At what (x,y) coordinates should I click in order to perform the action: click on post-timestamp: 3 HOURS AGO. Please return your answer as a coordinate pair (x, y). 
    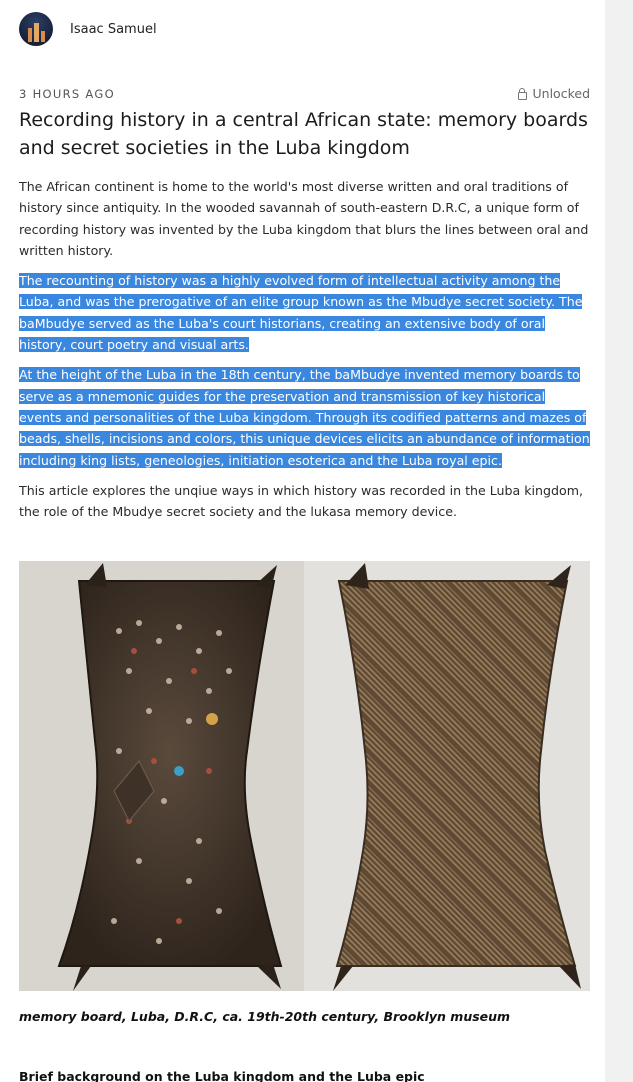
    Looking at the image, I should click on (67, 93).